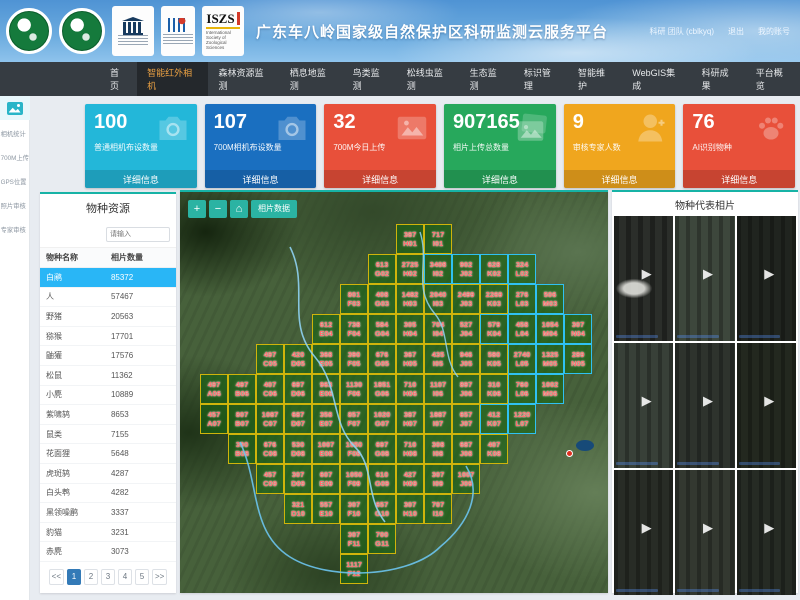  What do you see at coordinates (578, 359) in the screenshot?
I see `grid-cell-N05: 289 N05` at bounding box center [578, 359].